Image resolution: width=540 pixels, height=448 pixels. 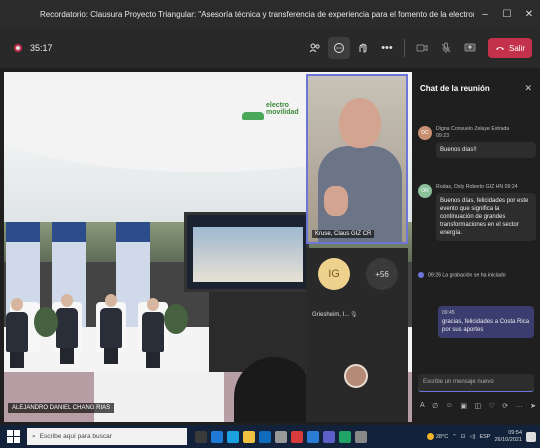 I want to click on leave-button-label: Salir, so click(x=516, y=48).